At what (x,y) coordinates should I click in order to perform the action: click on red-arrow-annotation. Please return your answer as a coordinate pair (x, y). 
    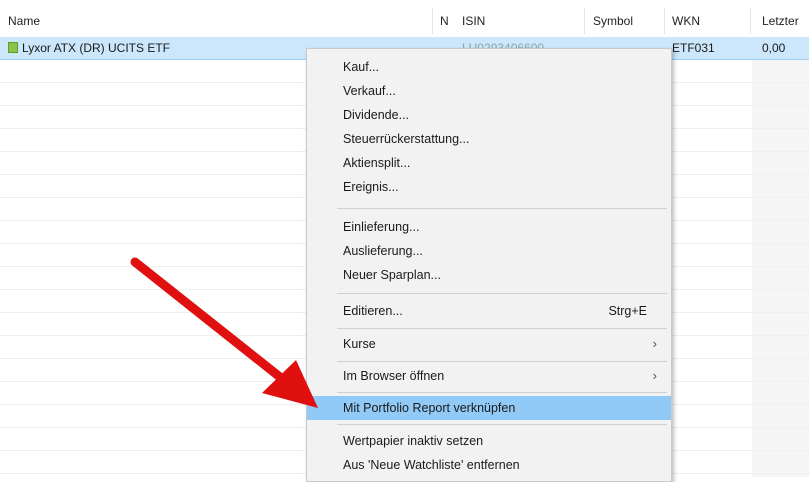
    Looking at the image, I should click on (224, 332).